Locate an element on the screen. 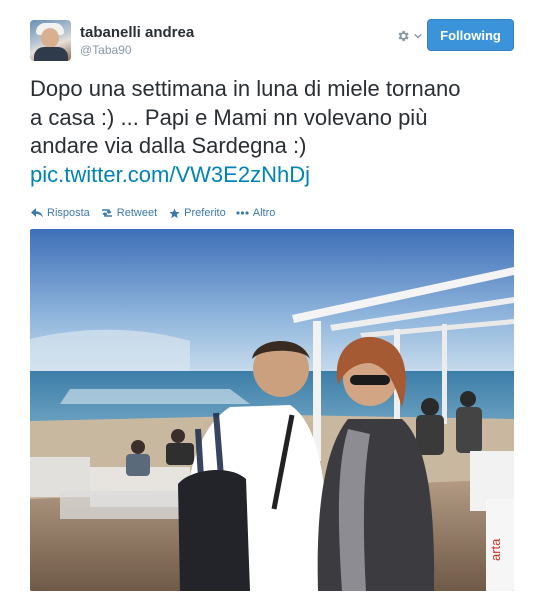 This screenshot has width=548, height=600. tweet-actions: Risposta Retweet Preferito Altro is located at coordinates (157, 213).